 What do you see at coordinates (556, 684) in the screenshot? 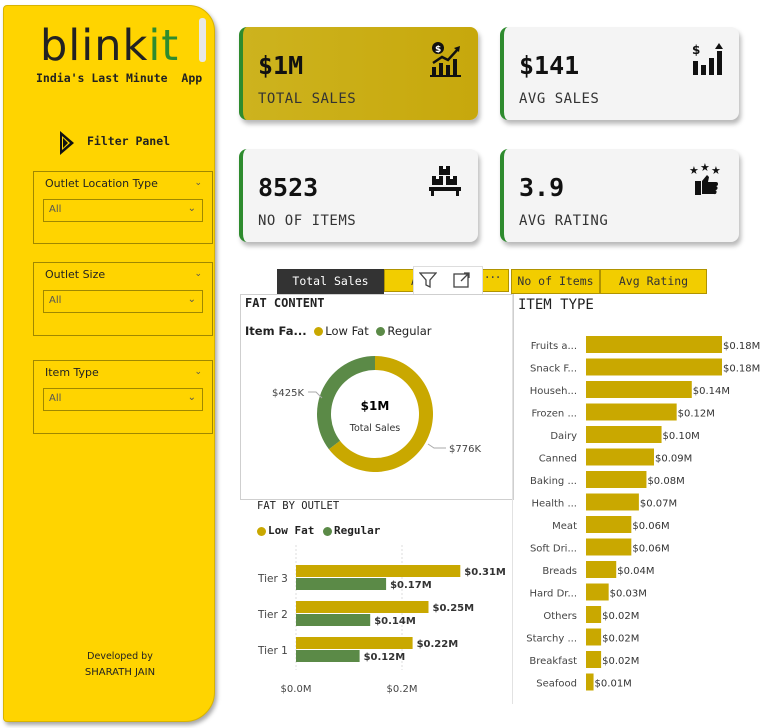
I see `category-label: Seafood` at bounding box center [556, 684].